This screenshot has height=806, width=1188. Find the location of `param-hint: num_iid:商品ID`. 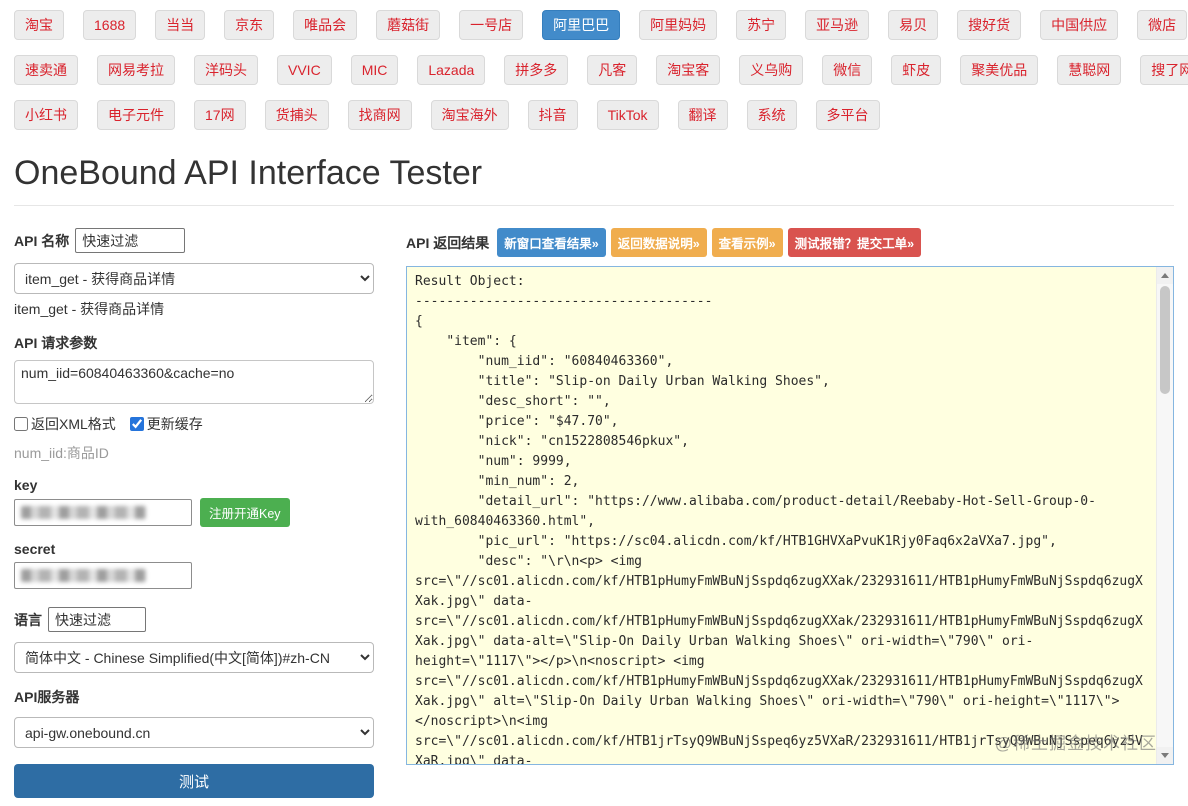

param-hint: num_iid:商品ID is located at coordinates (61, 453).